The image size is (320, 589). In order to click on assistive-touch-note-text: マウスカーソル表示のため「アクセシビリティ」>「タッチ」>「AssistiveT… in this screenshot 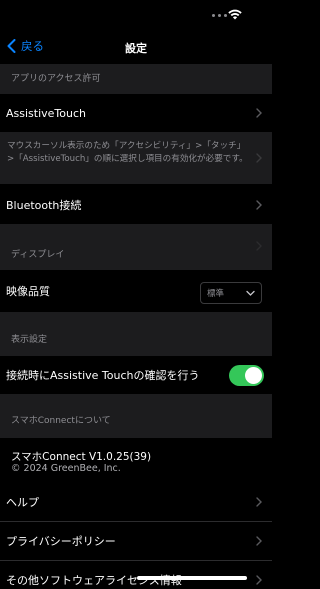, I will do `click(127, 152)`.